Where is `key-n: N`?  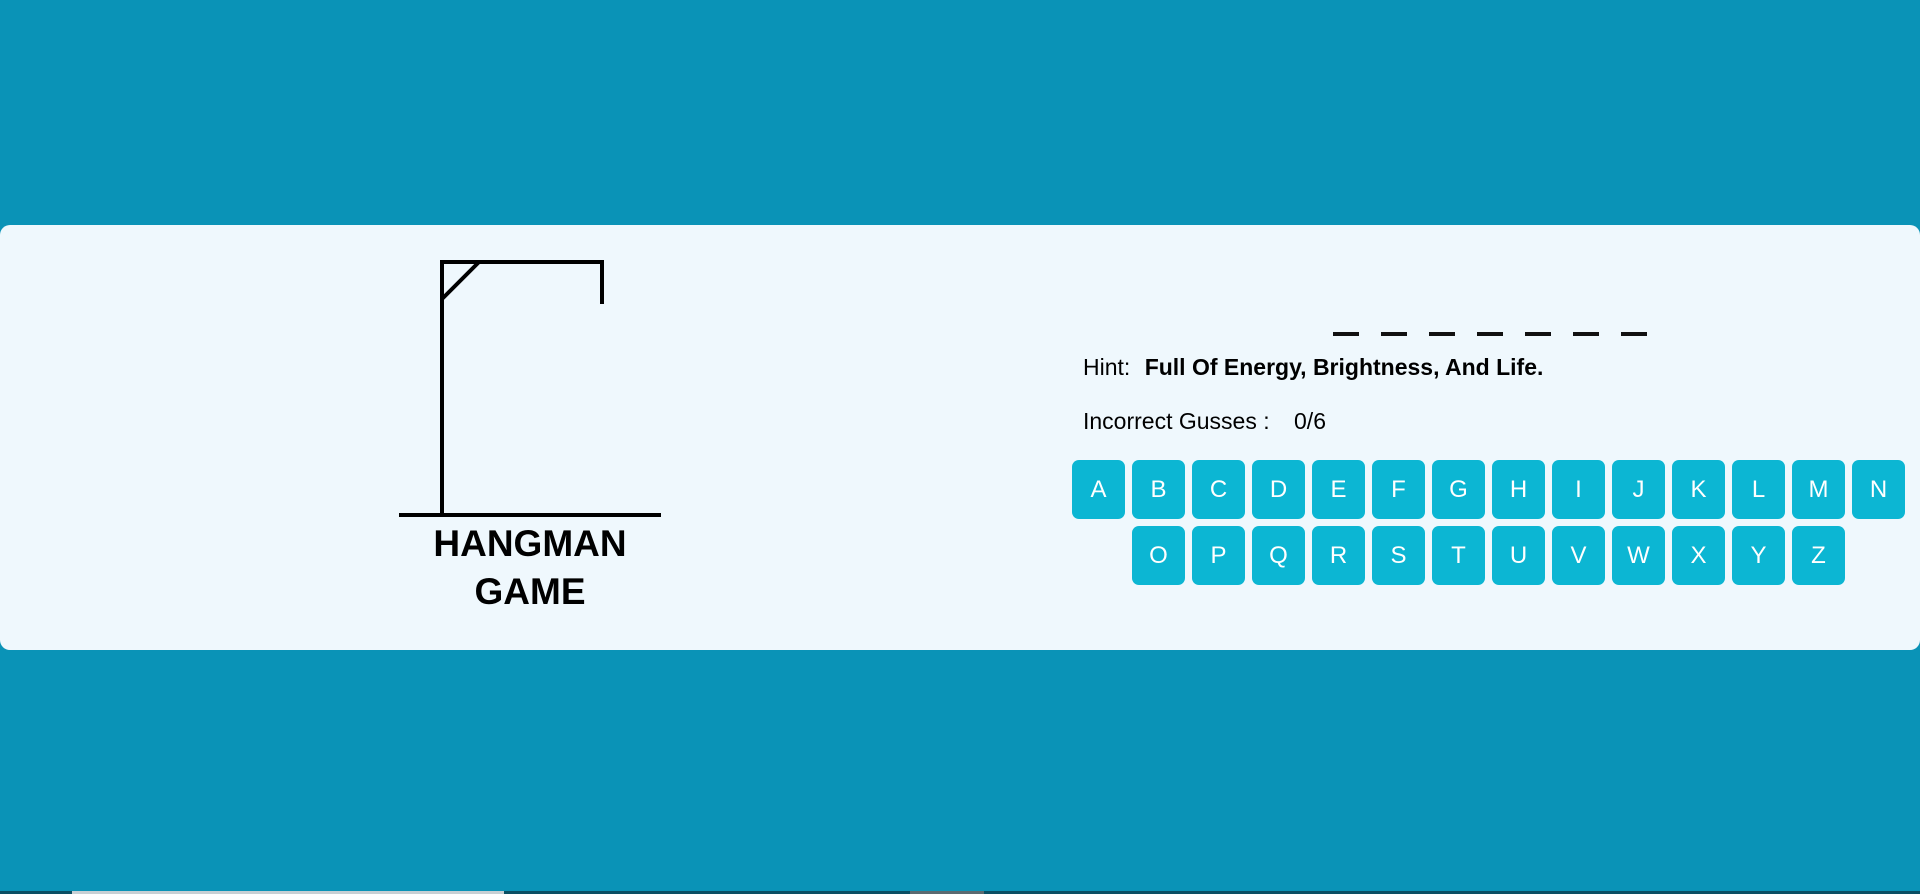
key-n: N is located at coordinates (1878, 489).